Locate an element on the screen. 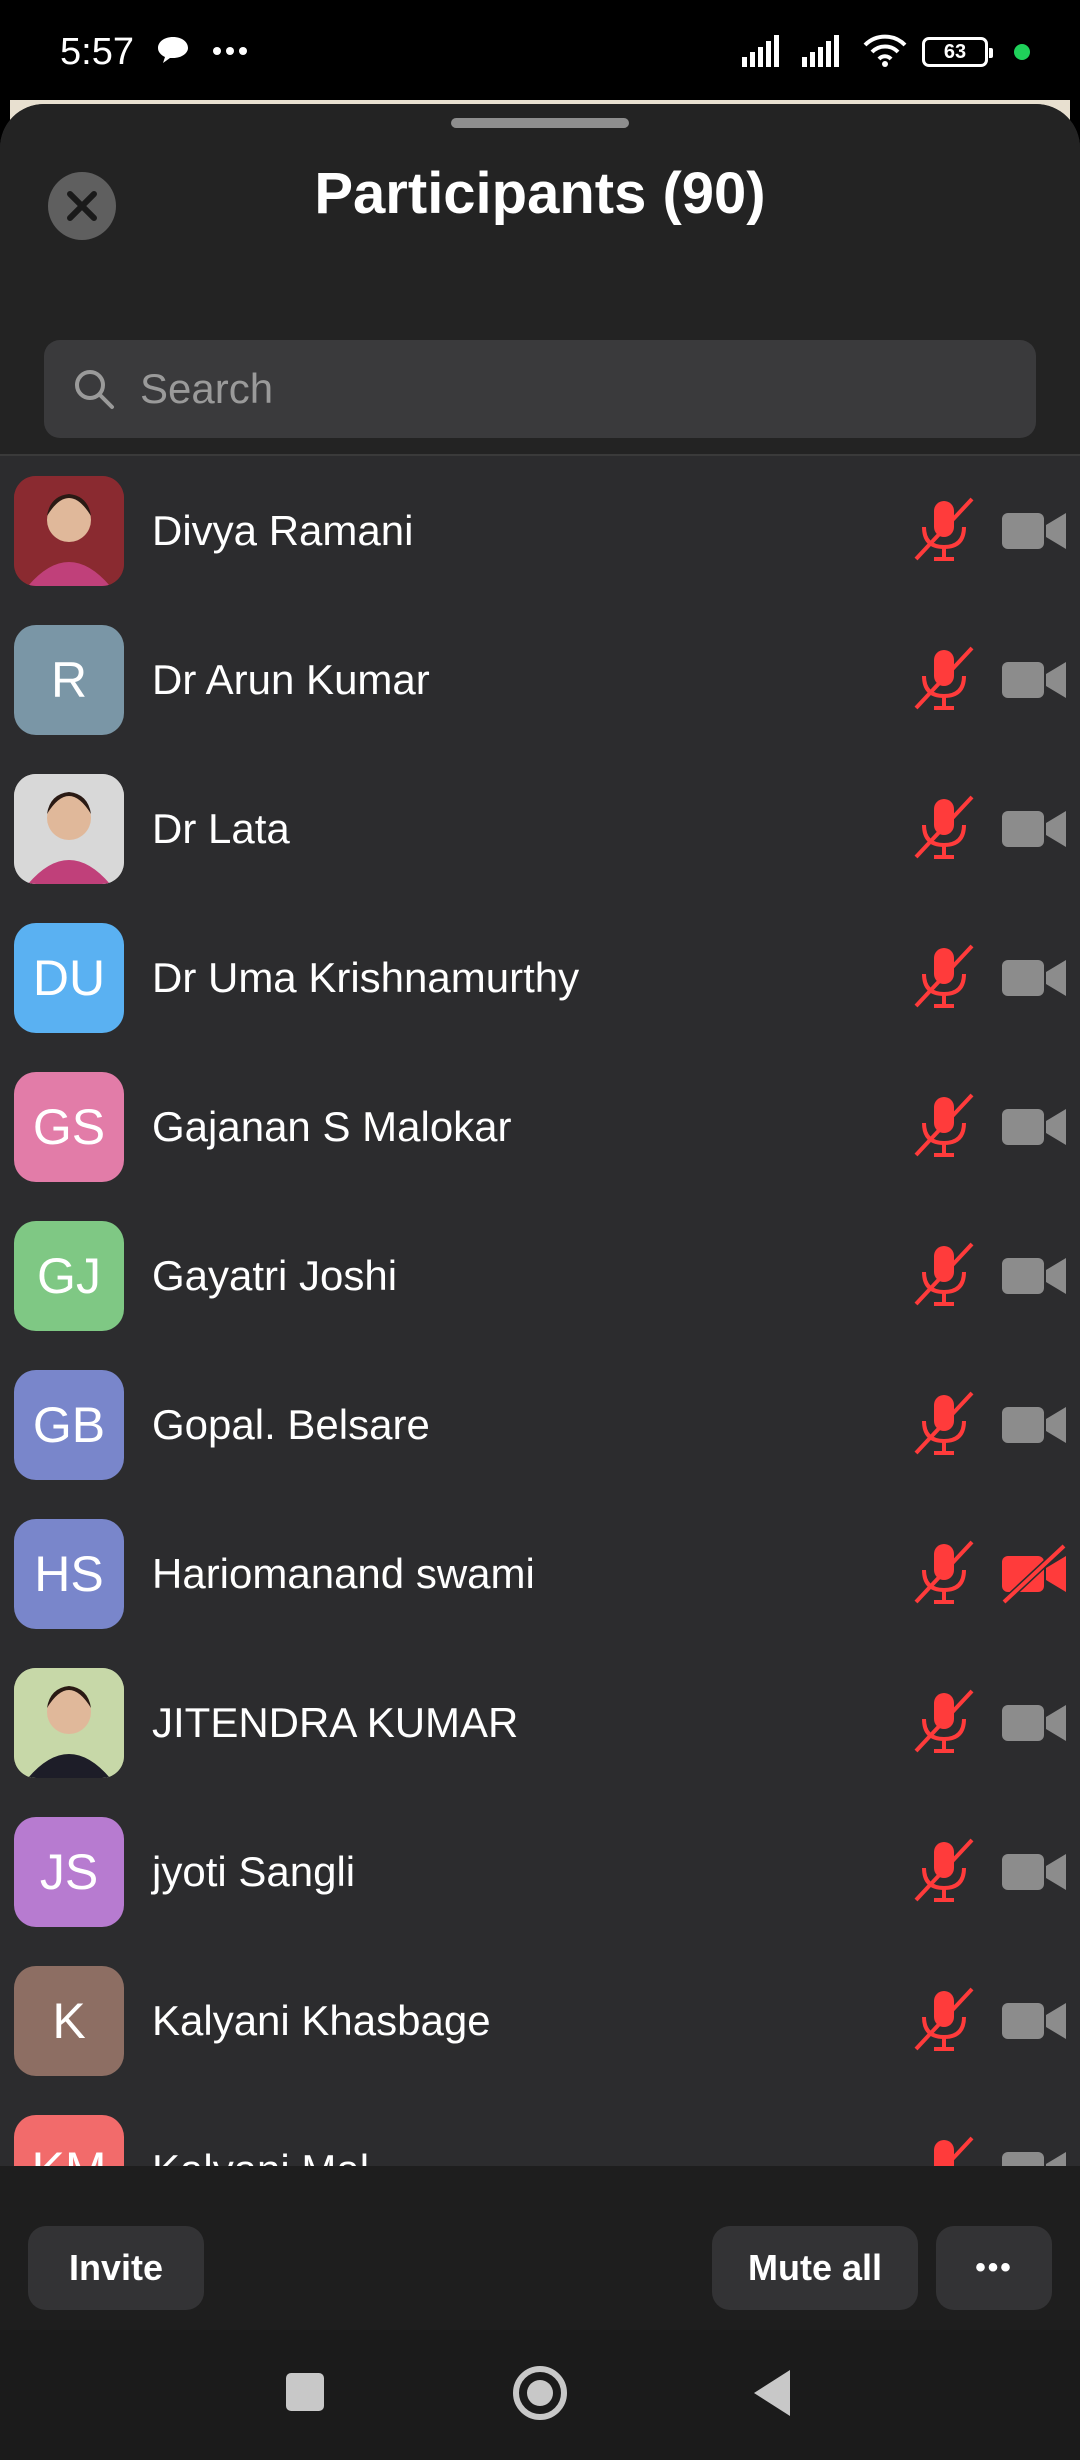 The width and height of the screenshot is (1080, 2460). chat-bubble-icon is located at coordinates (173, 52).